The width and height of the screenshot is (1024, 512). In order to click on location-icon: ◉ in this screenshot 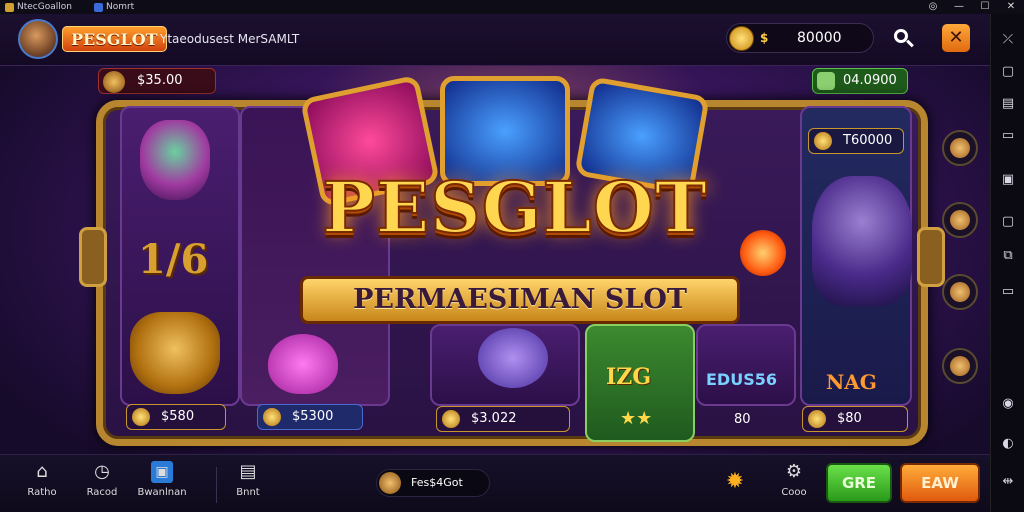, I will do `click(1008, 404)`.